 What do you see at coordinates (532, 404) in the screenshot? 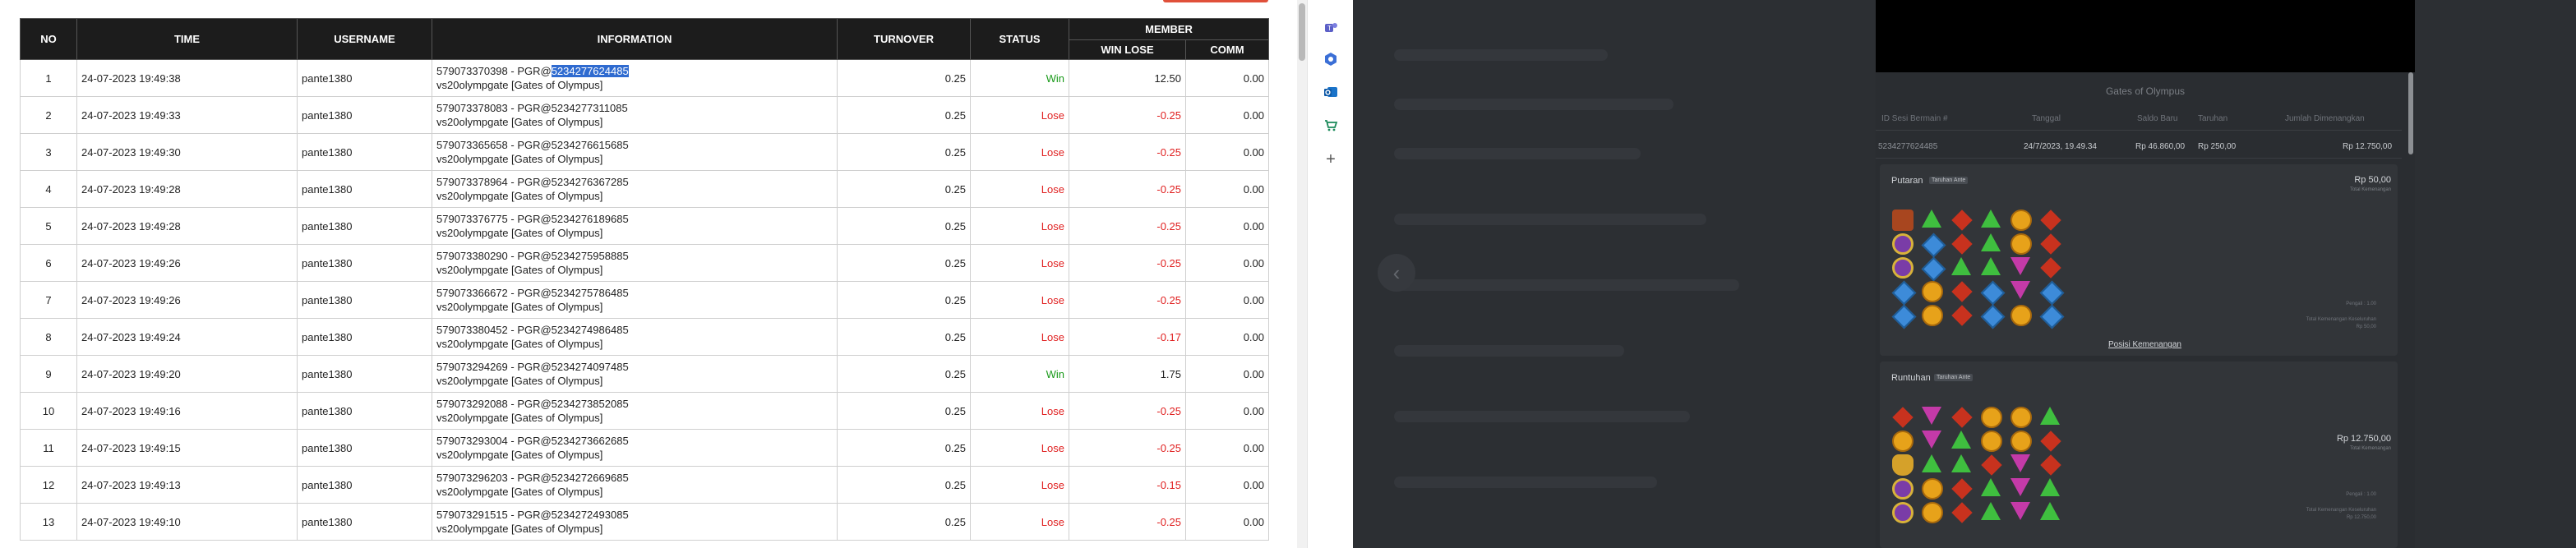
I see `info-transaction: 579073292088 - PGR@5234273852085` at bounding box center [532, 404].